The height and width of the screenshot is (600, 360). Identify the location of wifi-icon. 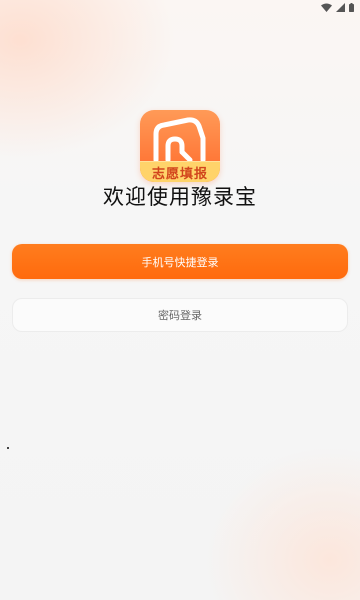
(326, 7).